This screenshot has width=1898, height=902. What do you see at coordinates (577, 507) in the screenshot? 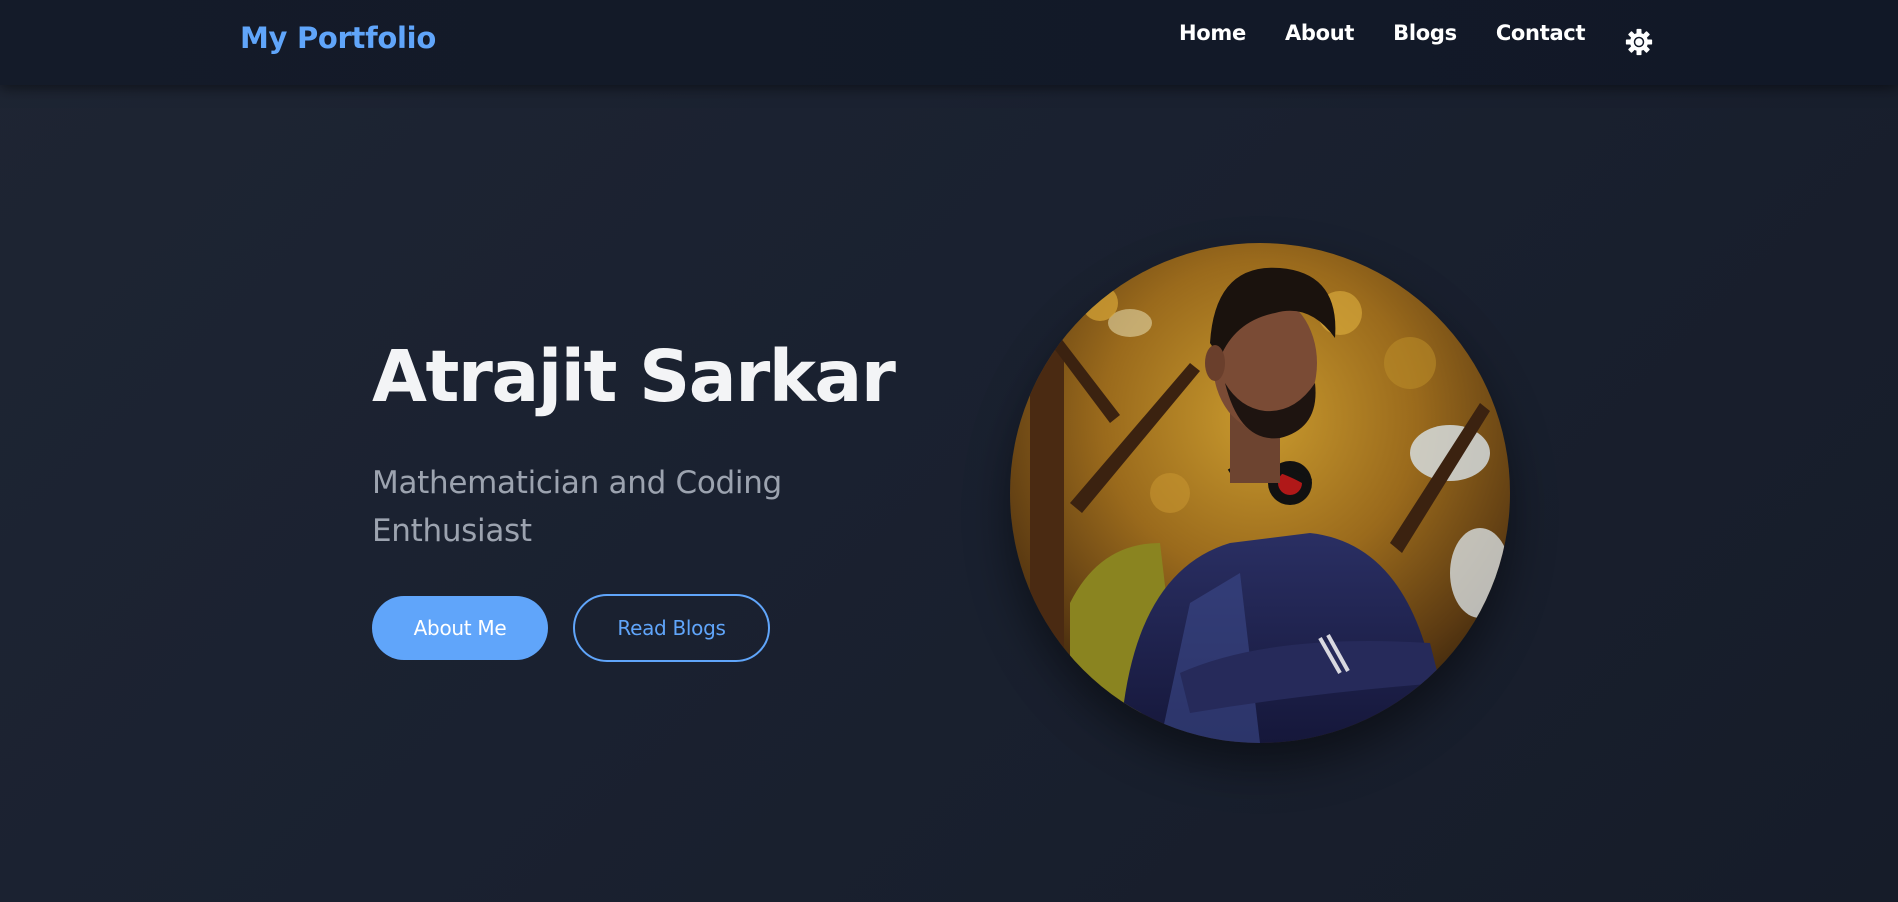
I see `hero-subtitle: Mathematician and Coding Enthusiast` at bounding box center [577, 507].